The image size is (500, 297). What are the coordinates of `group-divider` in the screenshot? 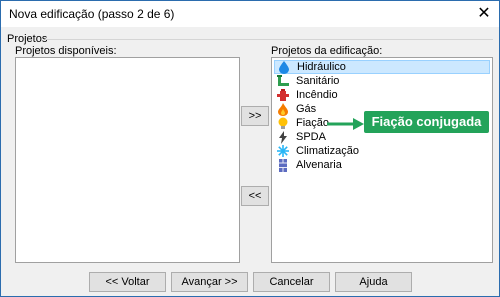 It's located at (269, 39).